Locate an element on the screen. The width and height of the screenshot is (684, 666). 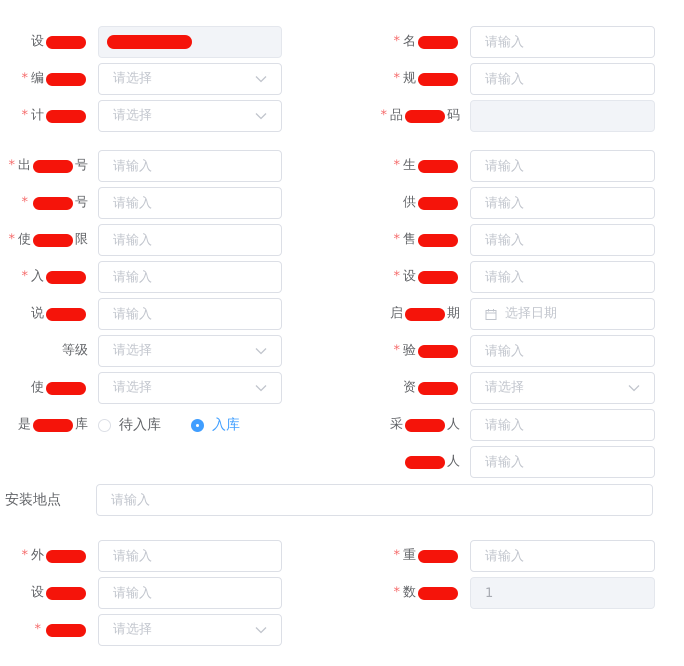
field-label: 启 is located at coordinates (396, 314).